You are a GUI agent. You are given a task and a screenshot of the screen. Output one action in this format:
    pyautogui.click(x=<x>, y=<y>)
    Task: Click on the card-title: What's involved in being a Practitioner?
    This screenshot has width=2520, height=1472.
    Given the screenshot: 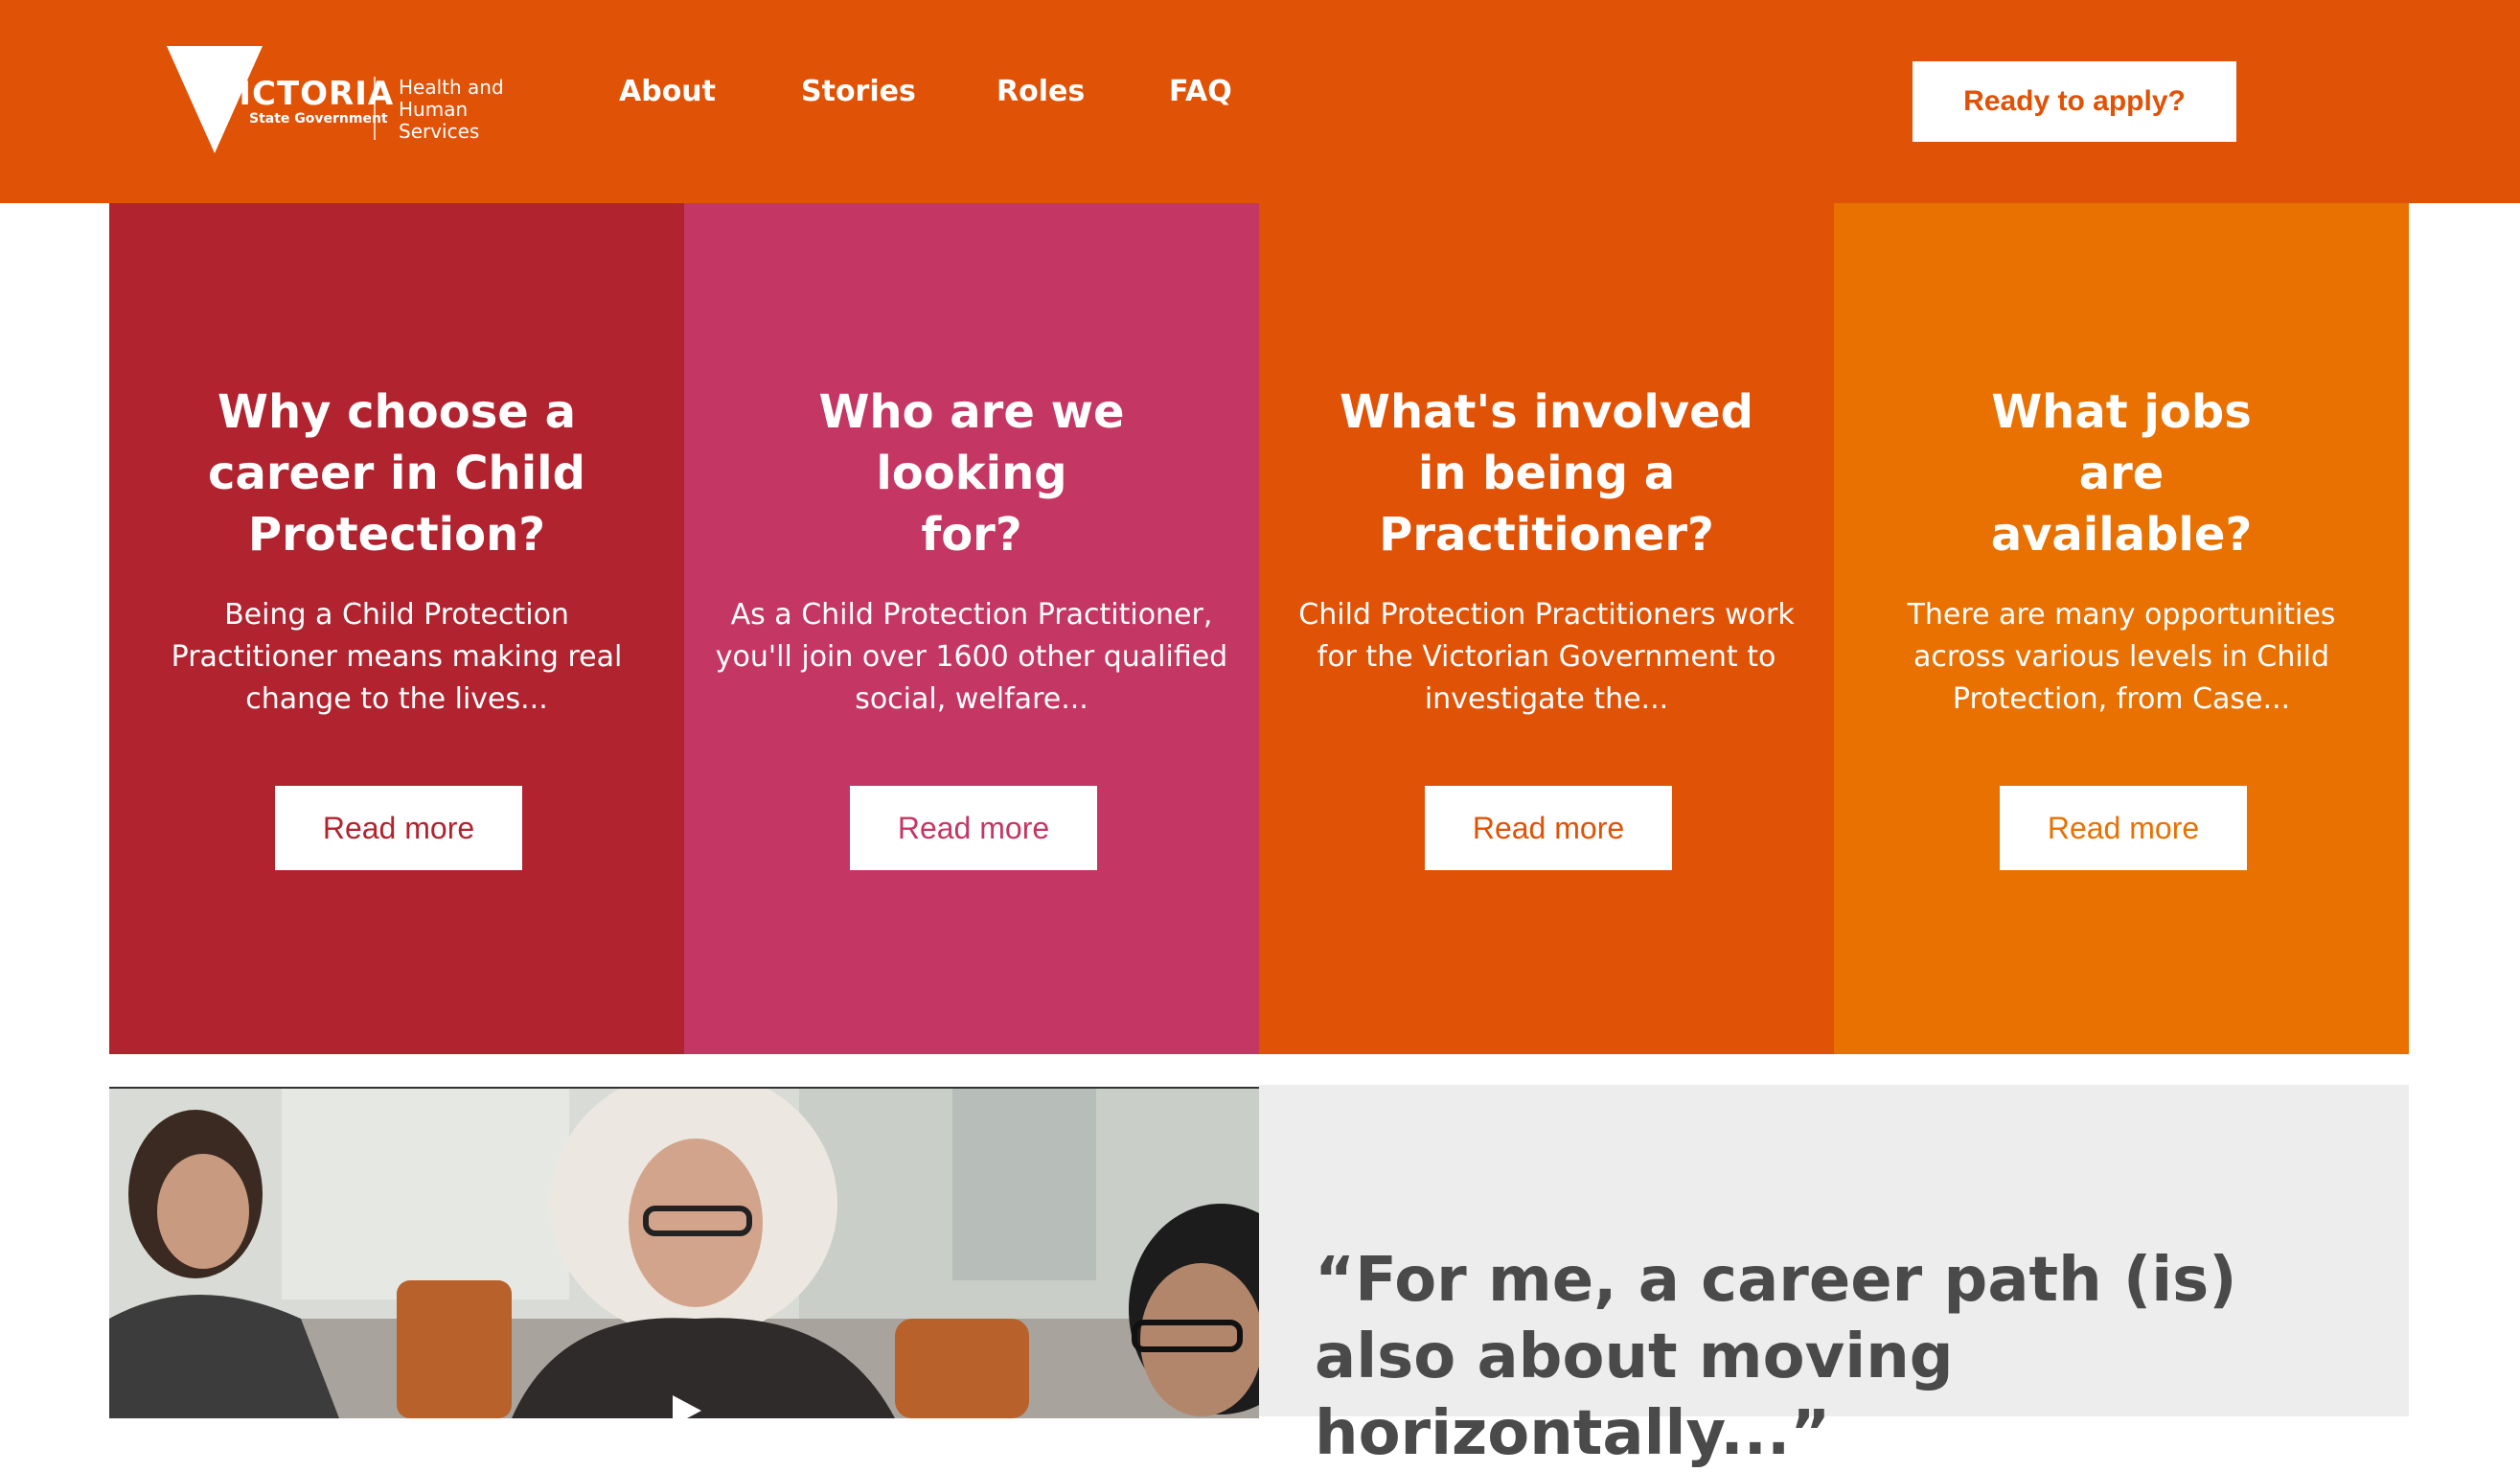 What is the action you would take?
    pyautogui.click(x=1546, y=473)
    